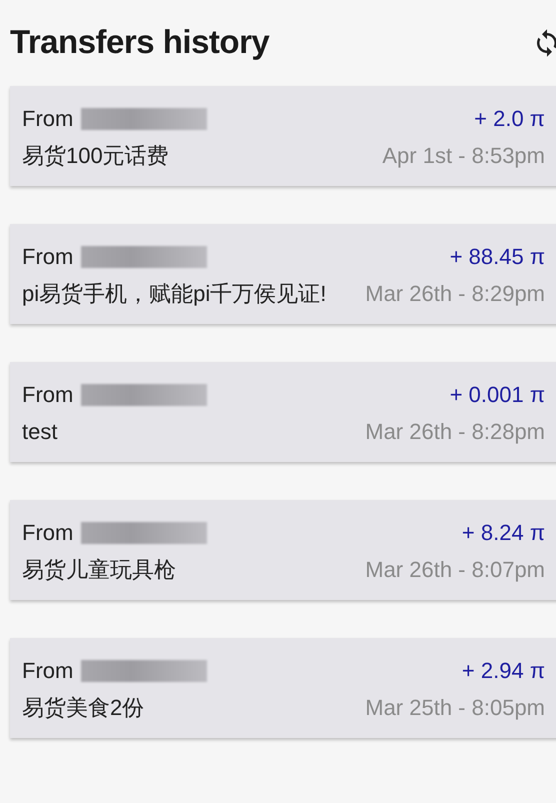 This screenshot has width=556, height=803. I want to click on transfer-card: From + 2.0 π 易货100元话费 Apr 1st - 8:53pm, so click(283, 136).